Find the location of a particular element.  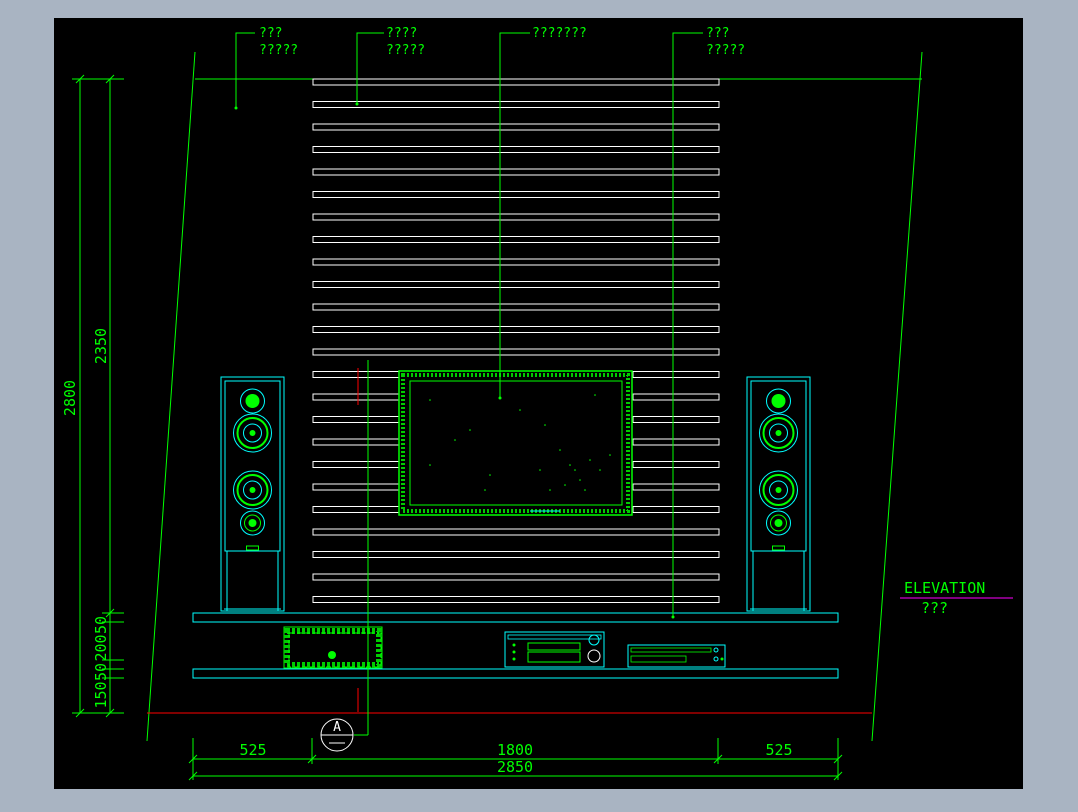

section-marker-letter: A is located at coordinates (337, 727).